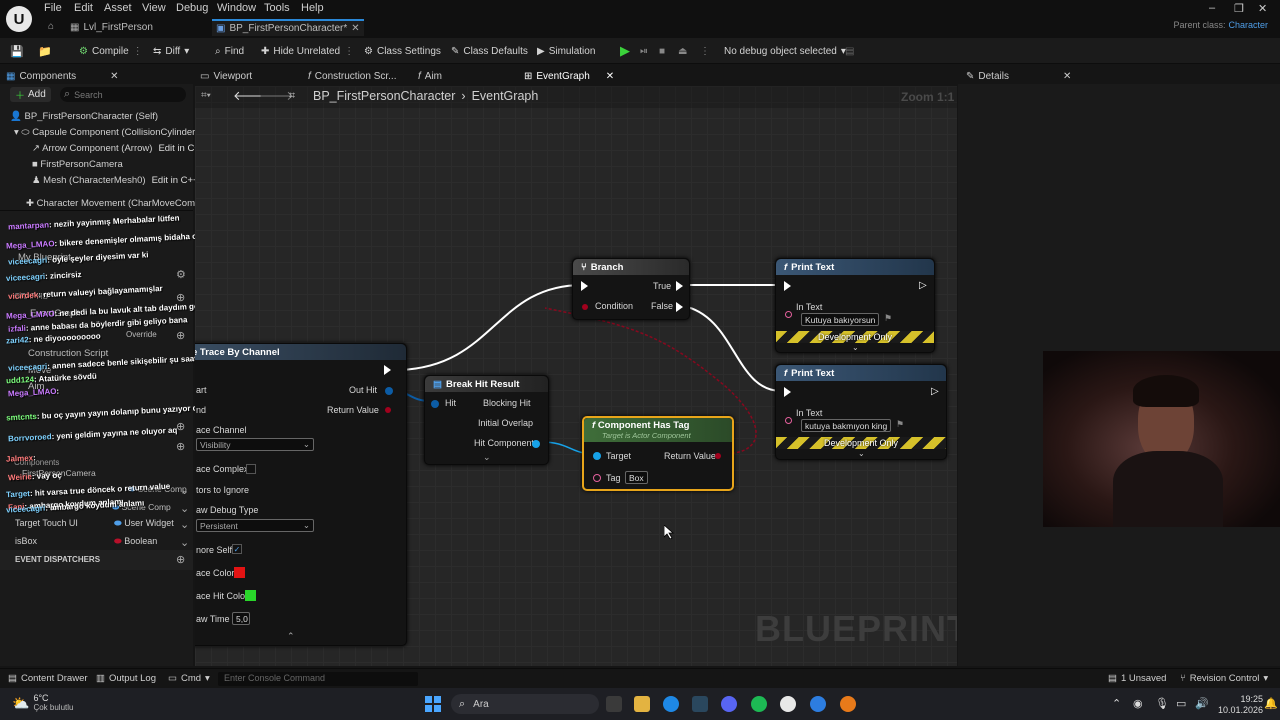 The image size is (1280, 720). I want to click on microphone-icon: 🎙, so click(1162, 703).